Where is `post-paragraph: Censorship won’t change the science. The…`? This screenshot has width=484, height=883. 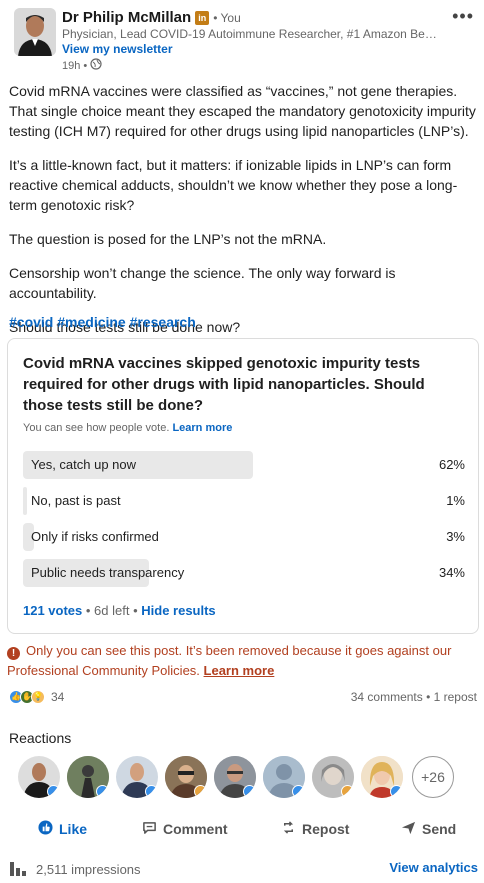
post-paragraph: Censorship won’t change the science. The… is located at coordinates (202, 283).